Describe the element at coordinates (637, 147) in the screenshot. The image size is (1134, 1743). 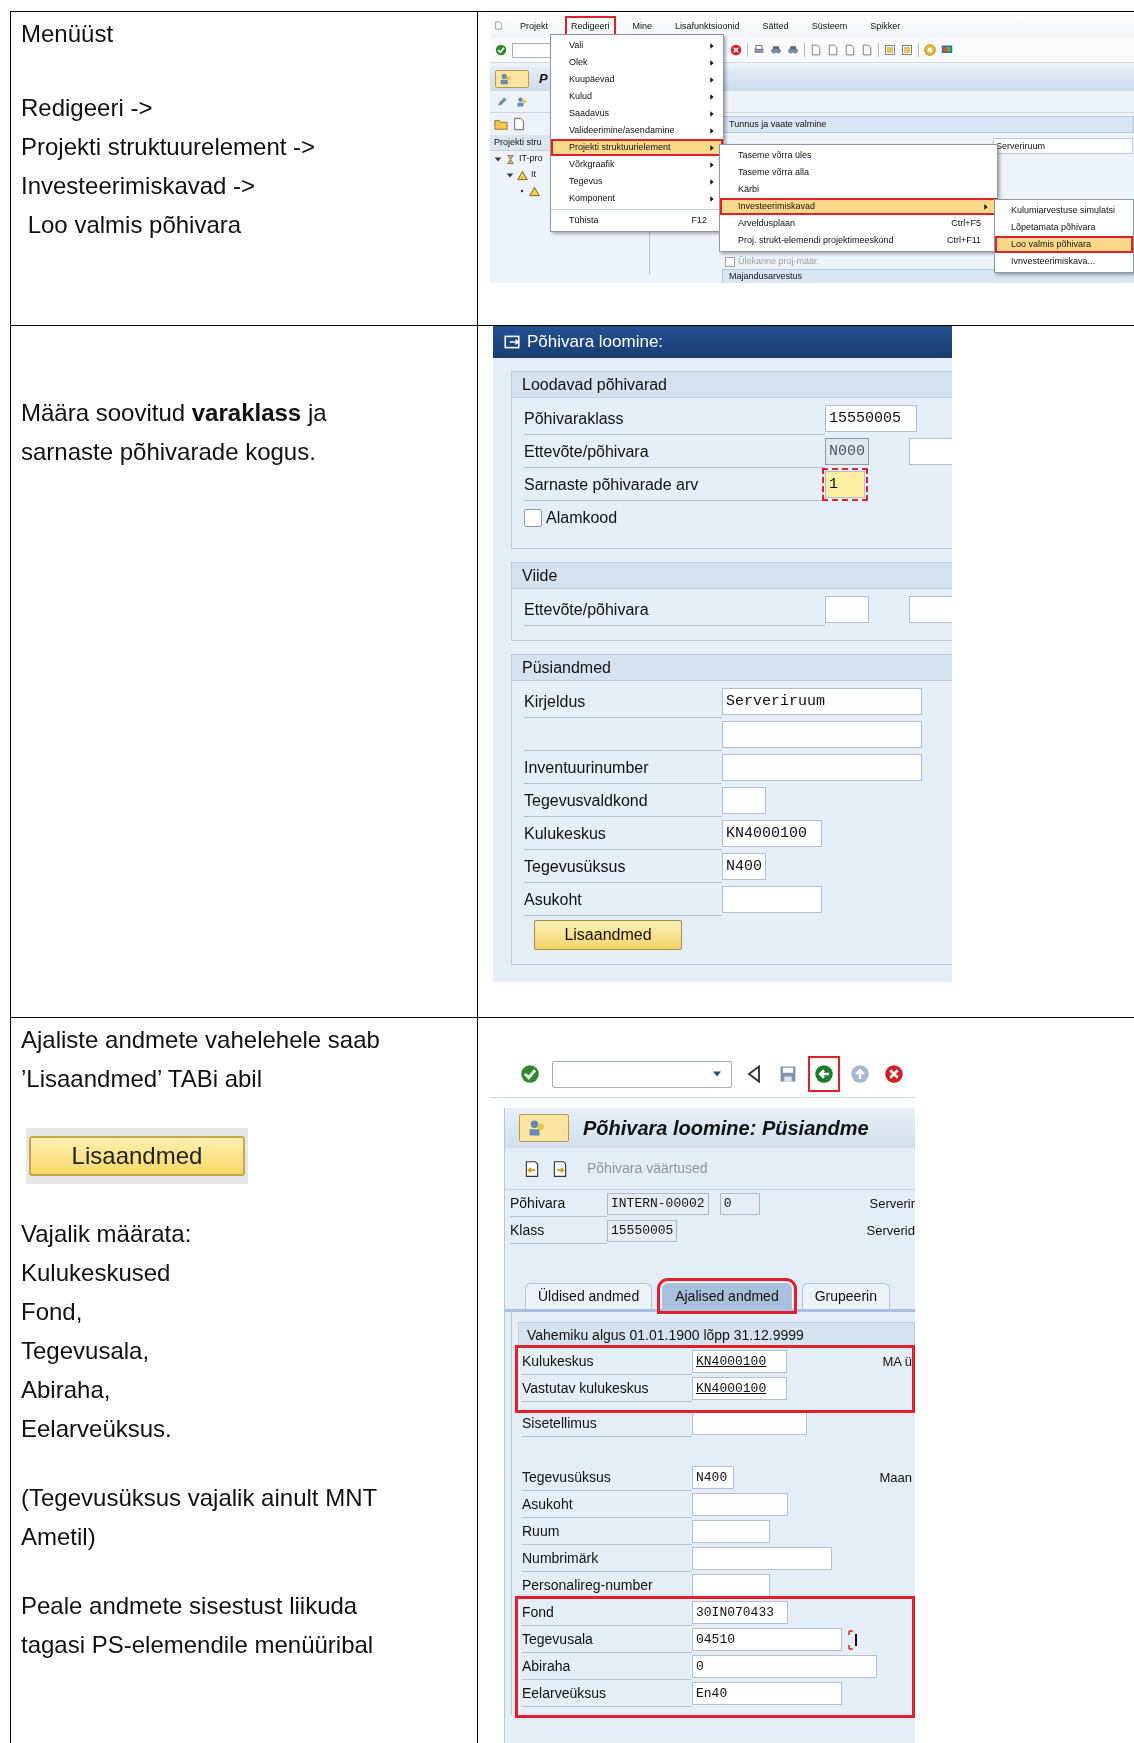
I see `menu-item: Projekti struktuurielement` at that location.